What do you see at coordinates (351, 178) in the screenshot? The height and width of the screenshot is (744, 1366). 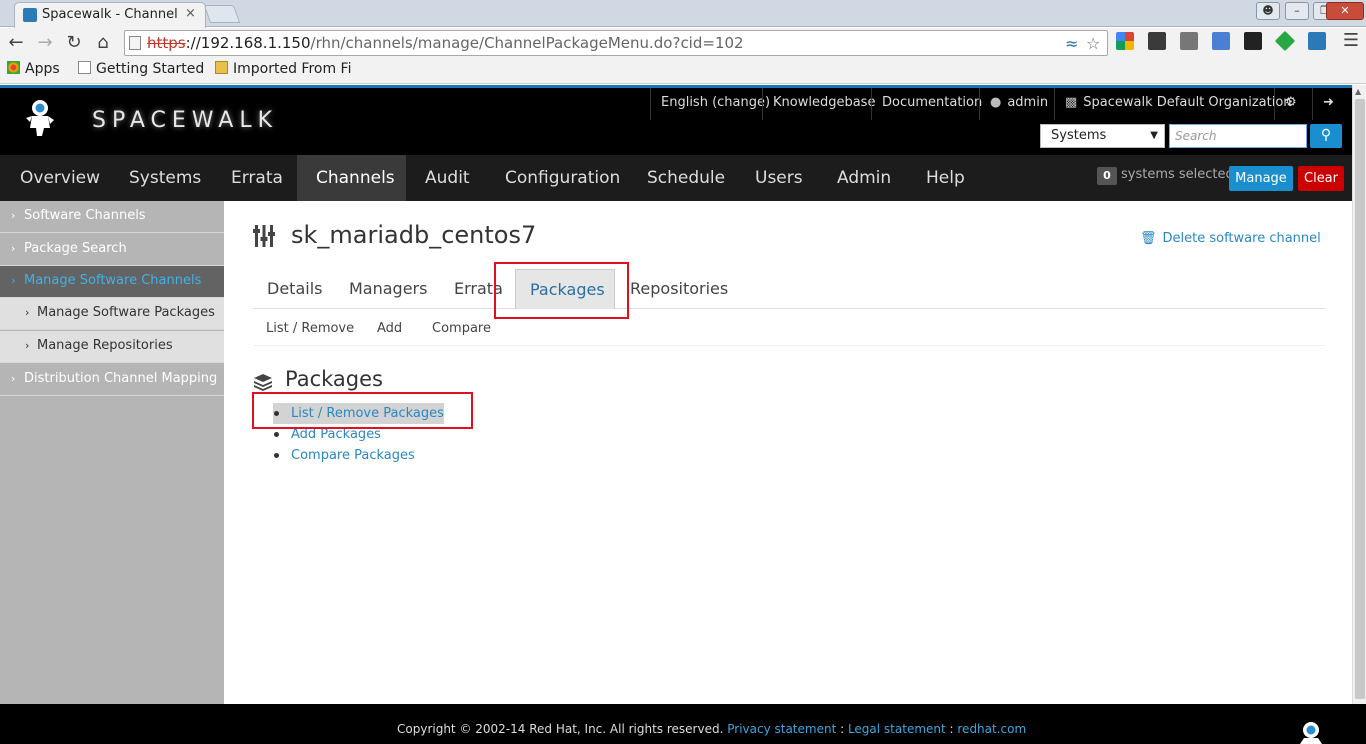 I see `nav-channels: Channels` at bounding box center [351, 178].